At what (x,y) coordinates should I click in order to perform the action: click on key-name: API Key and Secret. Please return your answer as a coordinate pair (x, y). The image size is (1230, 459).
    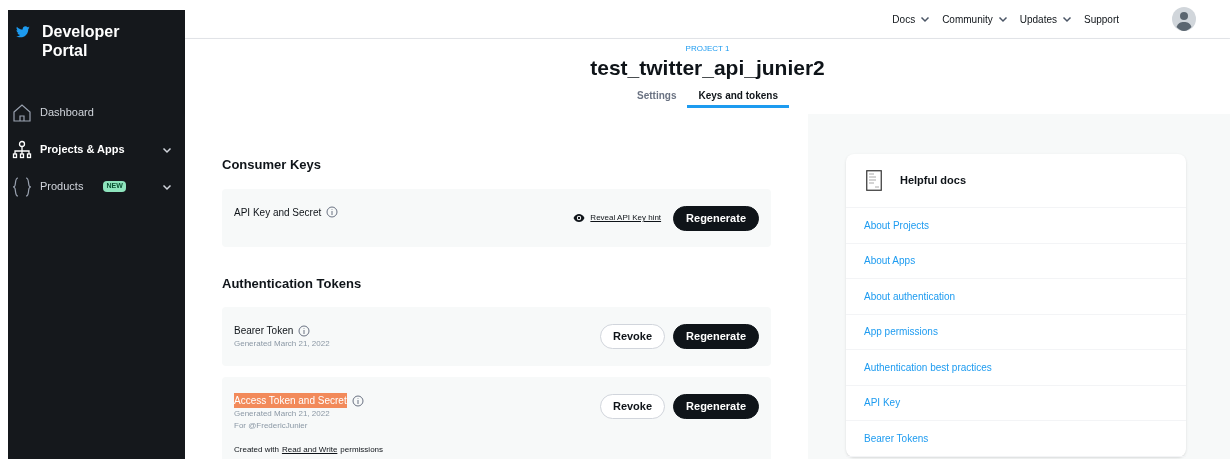
    Looking at the image, I should click on (278, 212).